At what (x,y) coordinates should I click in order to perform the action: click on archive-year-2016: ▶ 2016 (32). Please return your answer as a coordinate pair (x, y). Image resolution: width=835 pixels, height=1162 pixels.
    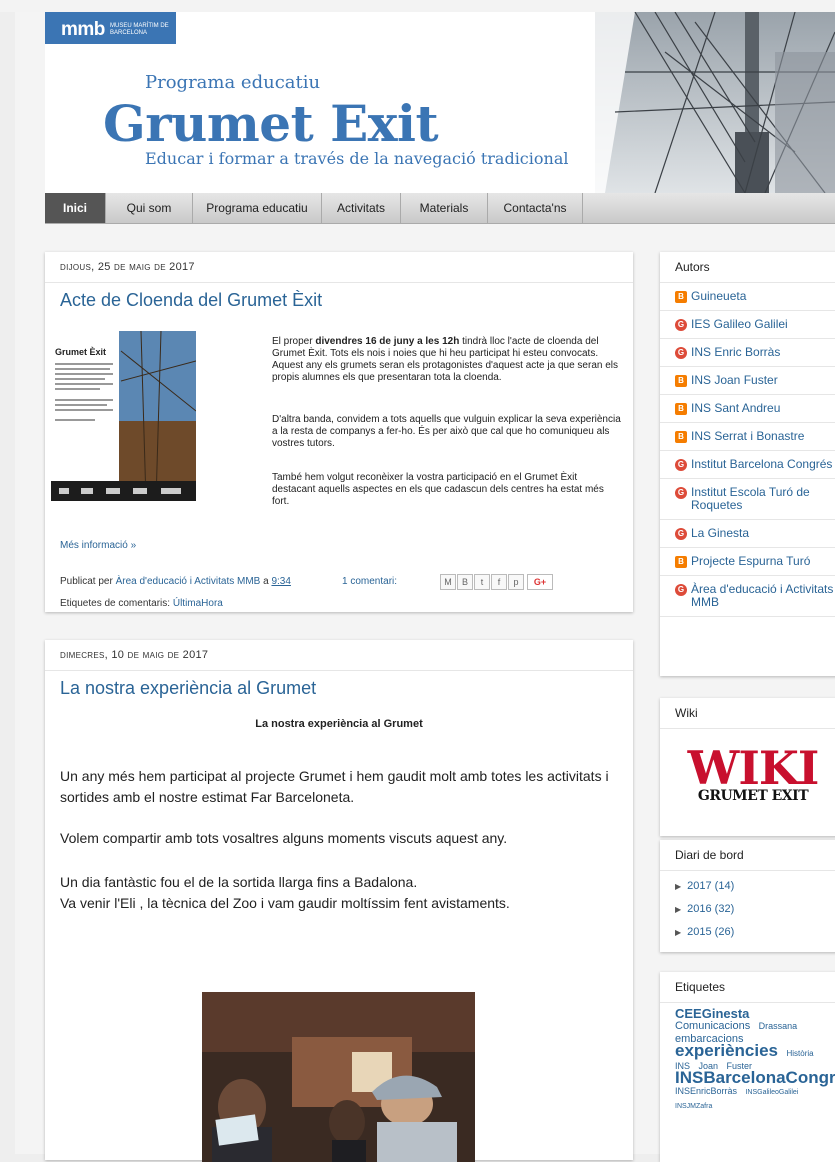
    Looking at the image, I should click on (747, 909).